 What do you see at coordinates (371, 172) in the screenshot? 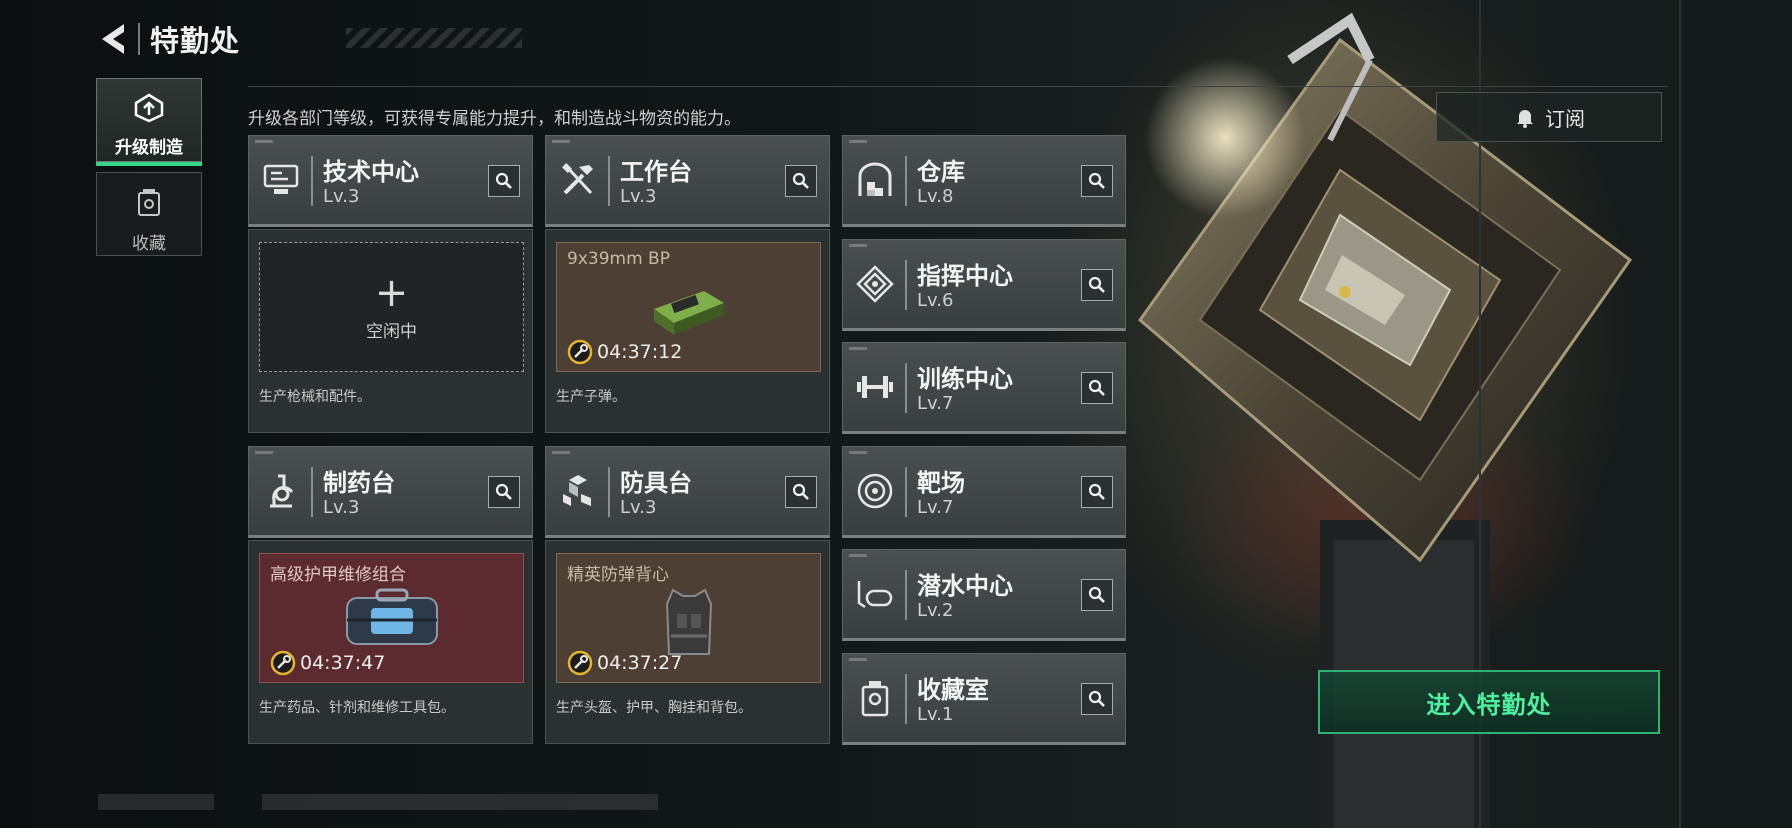
I see `dept-name: 技术中心` at bounding box center [371, 172].